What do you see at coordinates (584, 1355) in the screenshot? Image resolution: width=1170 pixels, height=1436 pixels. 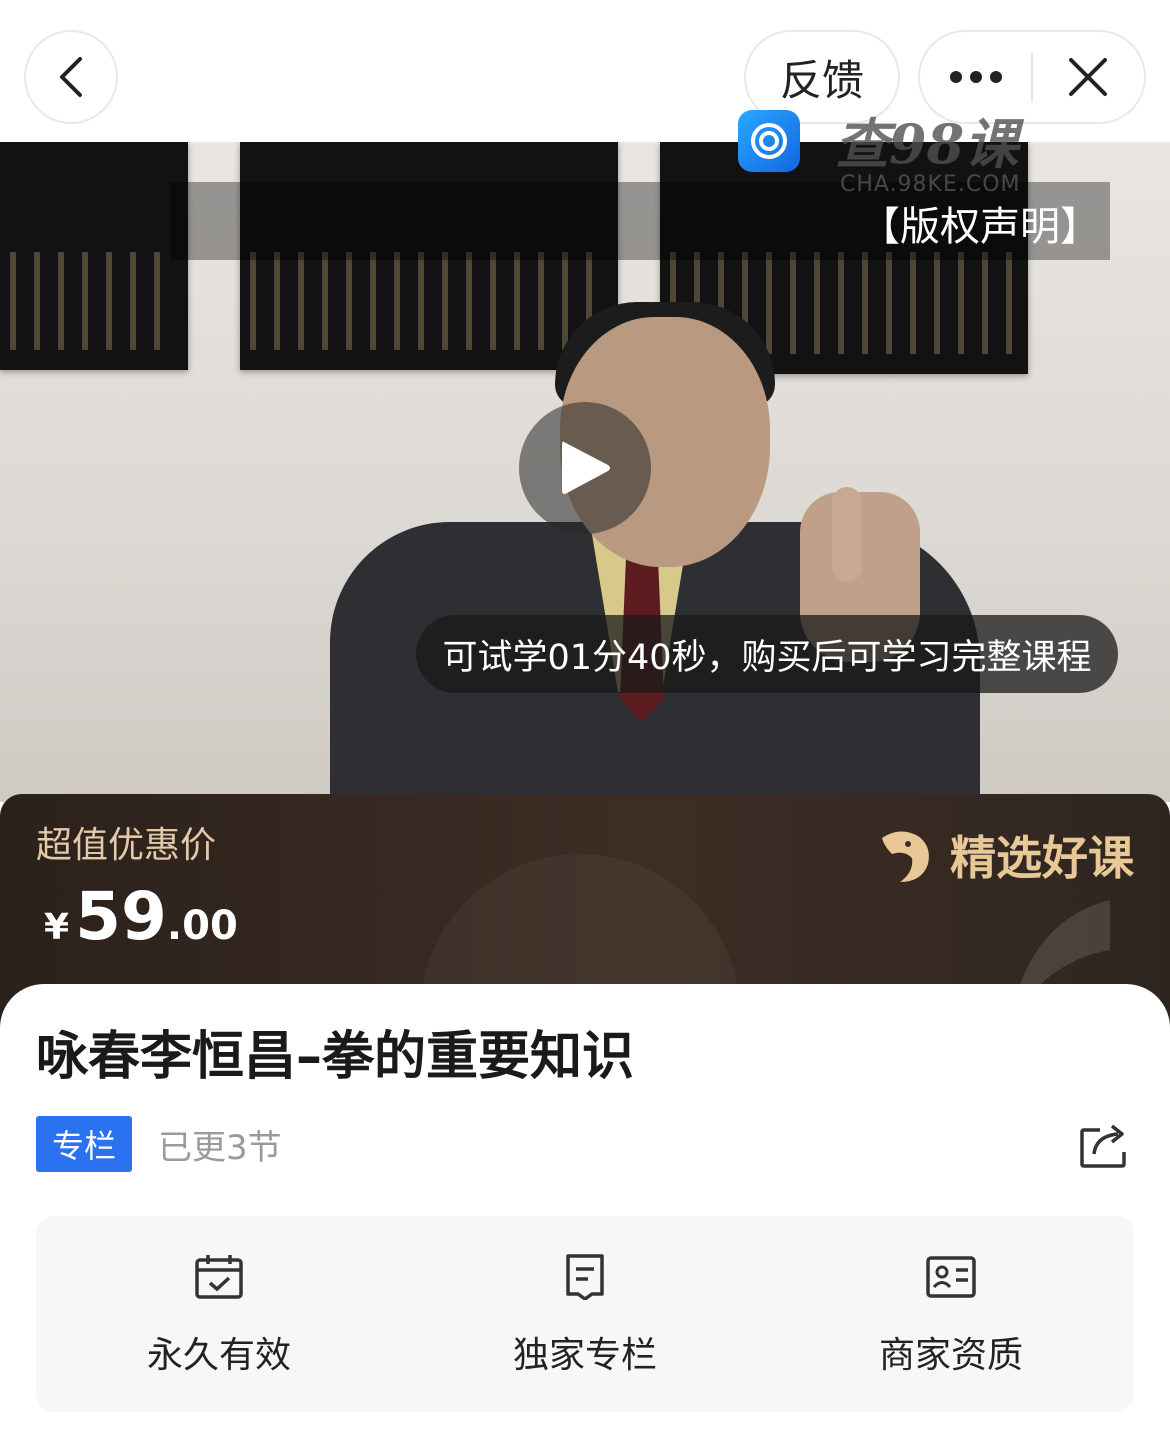 I see `feature-label: 独家专栏` at bounding box center [584, 1355].